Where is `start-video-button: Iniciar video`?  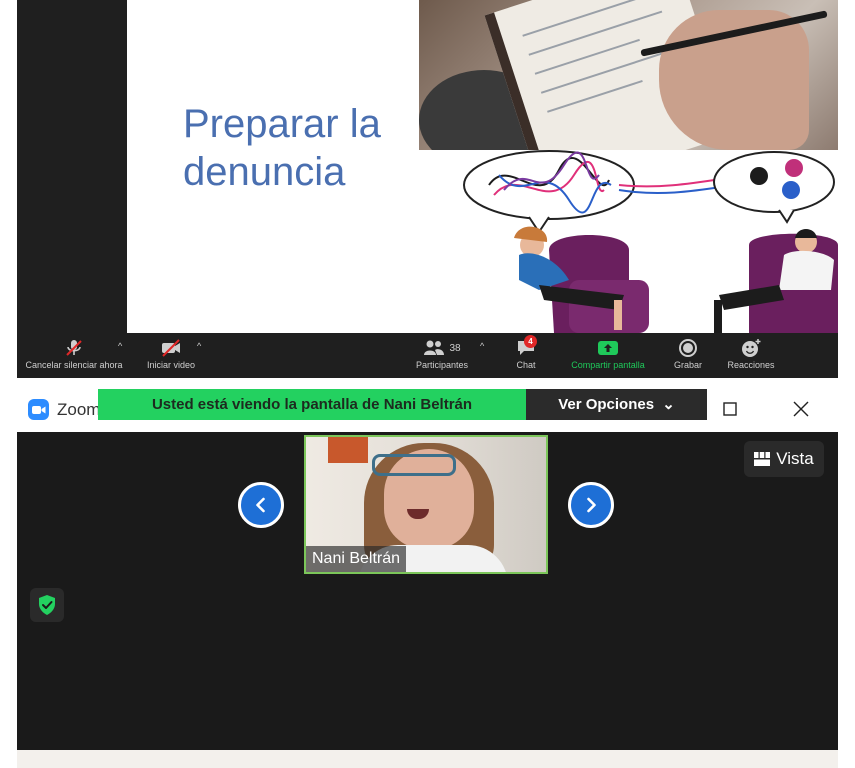 start-video-button: Iniciar video is located at coordinates (171, 356).